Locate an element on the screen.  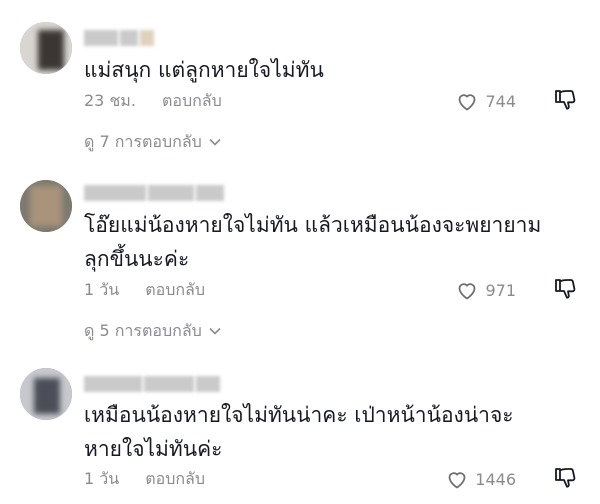
comment-meta: 23 ชม. ตอบกลับ is located at coordinates (153, 101).